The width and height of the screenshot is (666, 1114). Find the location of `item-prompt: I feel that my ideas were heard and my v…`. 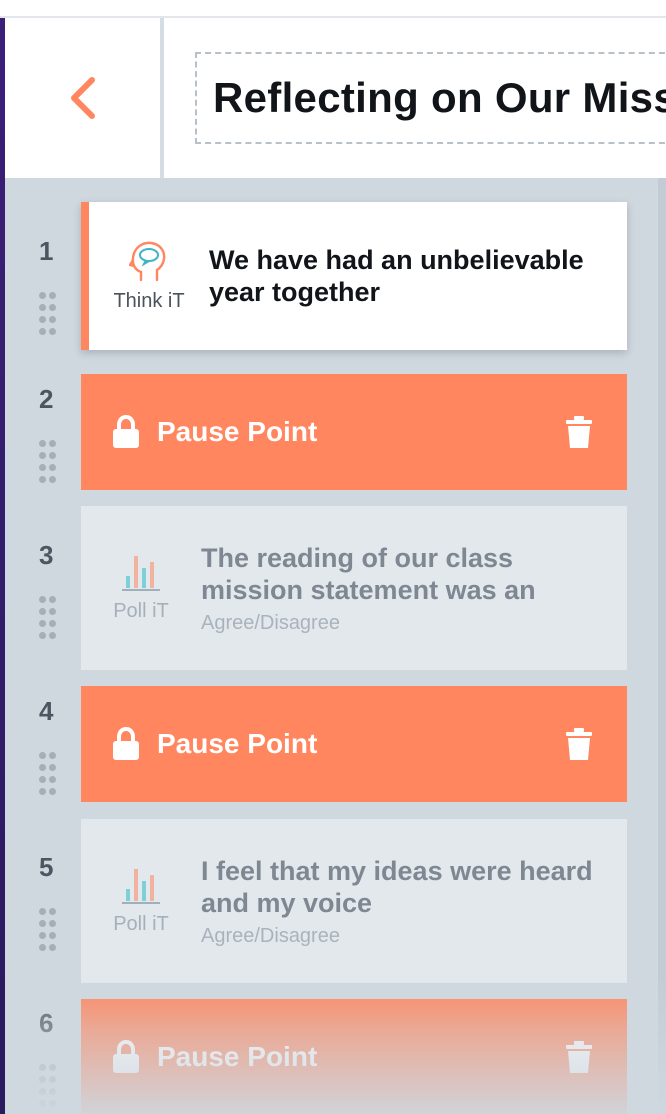

item-prompt: I feel that my ideas were heard and my v… is located at coordinates (397, 886).